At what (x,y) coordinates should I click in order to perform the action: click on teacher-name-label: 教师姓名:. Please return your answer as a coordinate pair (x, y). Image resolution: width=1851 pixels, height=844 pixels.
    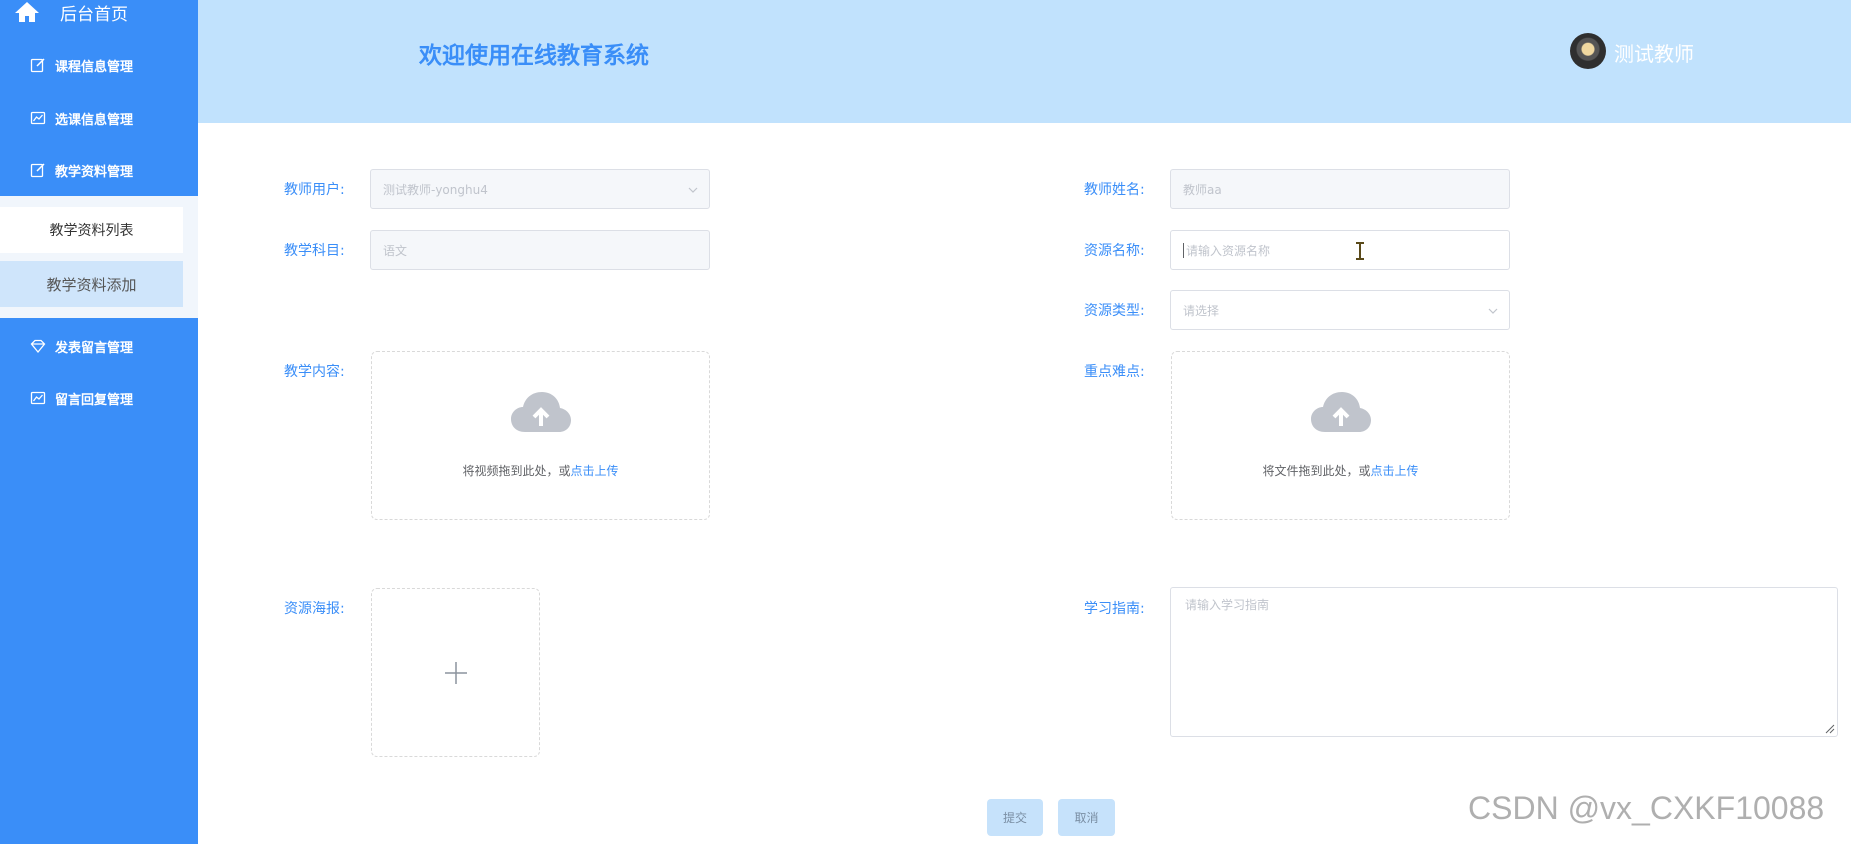
    Looking at the image, I should click on (1114, 190).